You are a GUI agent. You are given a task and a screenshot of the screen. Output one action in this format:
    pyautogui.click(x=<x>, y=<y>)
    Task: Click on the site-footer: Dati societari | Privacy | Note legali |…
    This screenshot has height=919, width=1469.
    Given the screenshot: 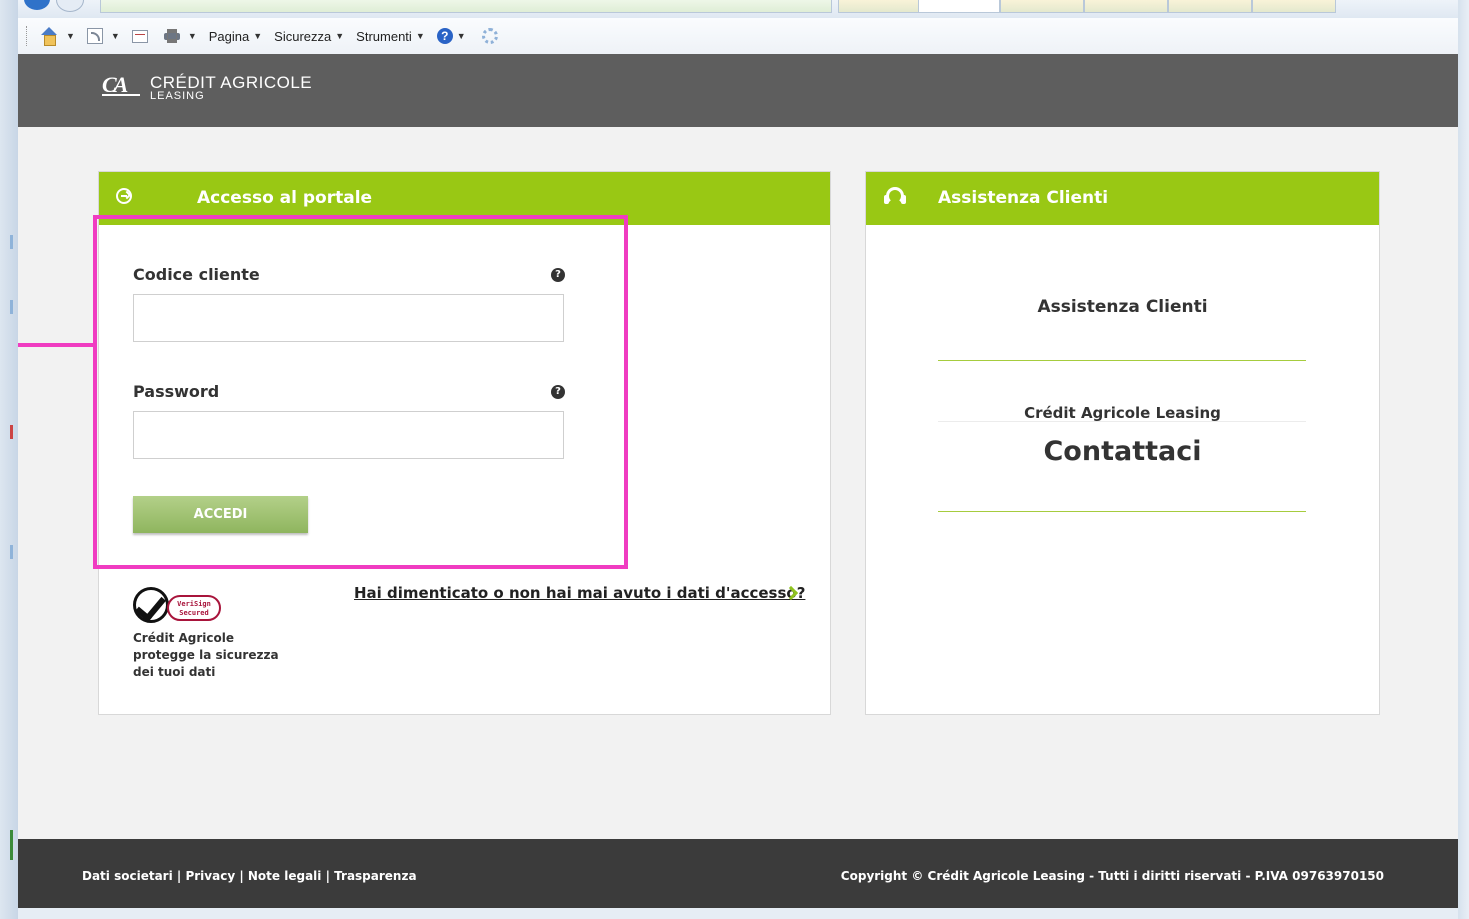 What is the action you would take?
    pyautogui.click(x=738, y=873)
    